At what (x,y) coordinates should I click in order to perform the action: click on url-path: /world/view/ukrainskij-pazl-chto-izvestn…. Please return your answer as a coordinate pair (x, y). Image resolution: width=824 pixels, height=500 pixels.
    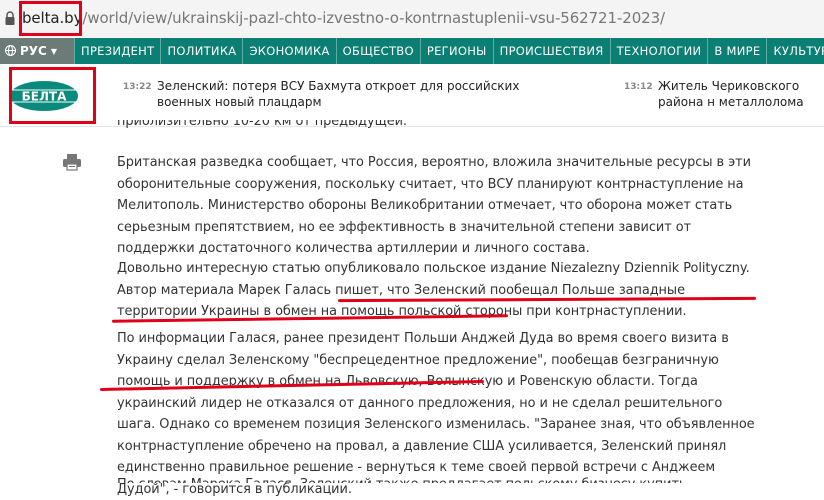
    Looking at the image, I should click on (373, 18).